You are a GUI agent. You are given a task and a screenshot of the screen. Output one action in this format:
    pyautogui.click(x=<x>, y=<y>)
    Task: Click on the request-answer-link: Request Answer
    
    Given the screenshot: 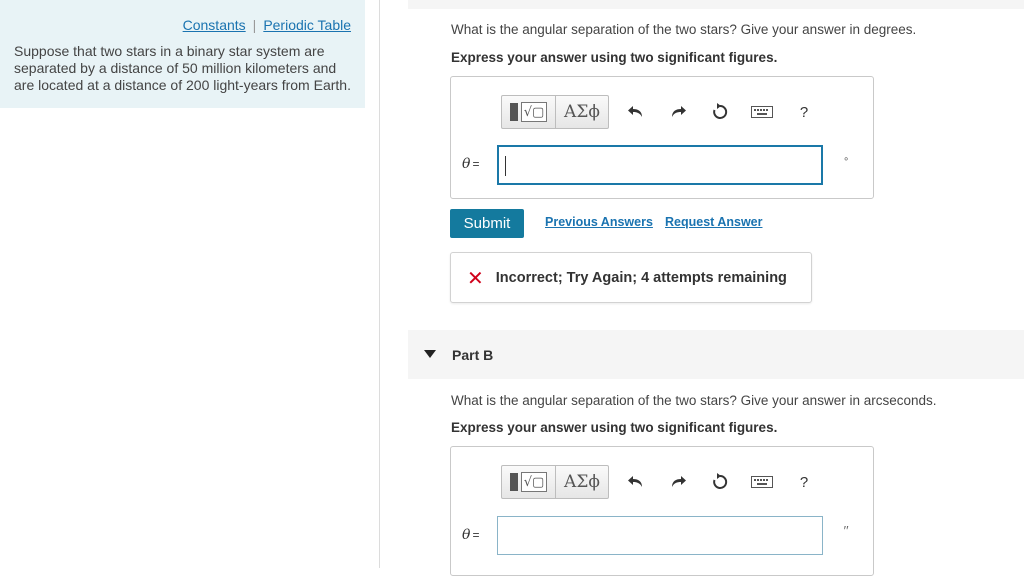 What is the action you would take?
    pyautogui.click(x=713, y=222)
    